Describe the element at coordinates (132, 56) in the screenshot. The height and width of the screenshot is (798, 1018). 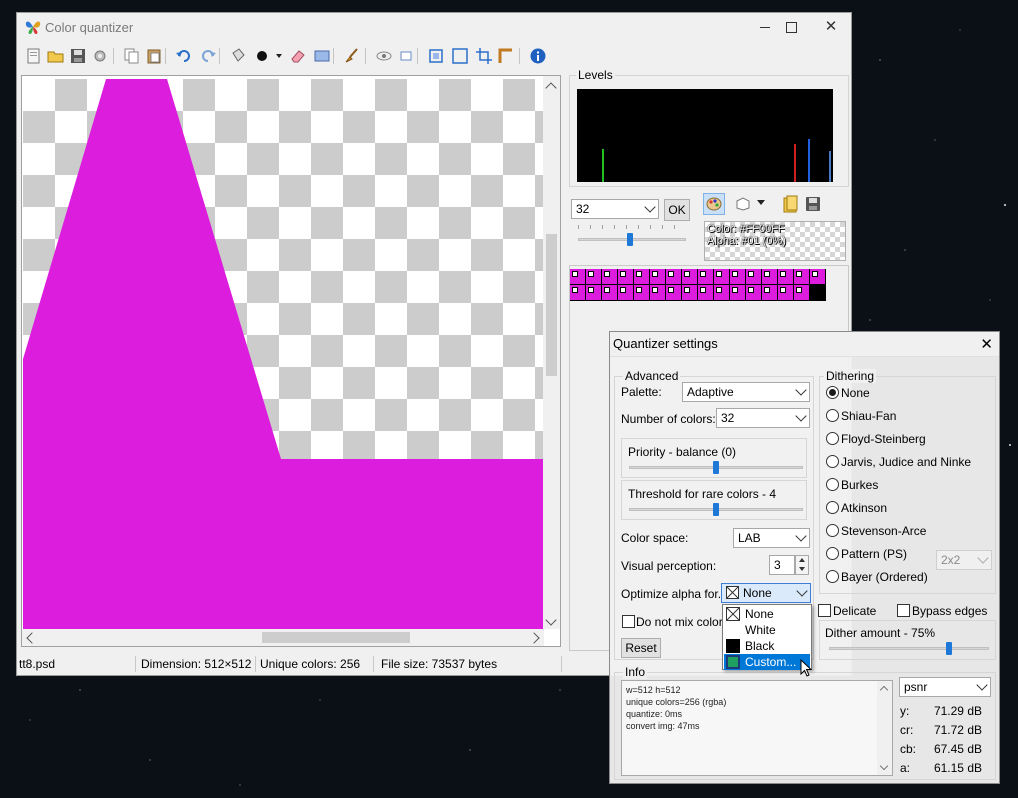
I see `copy-icon` at that location.